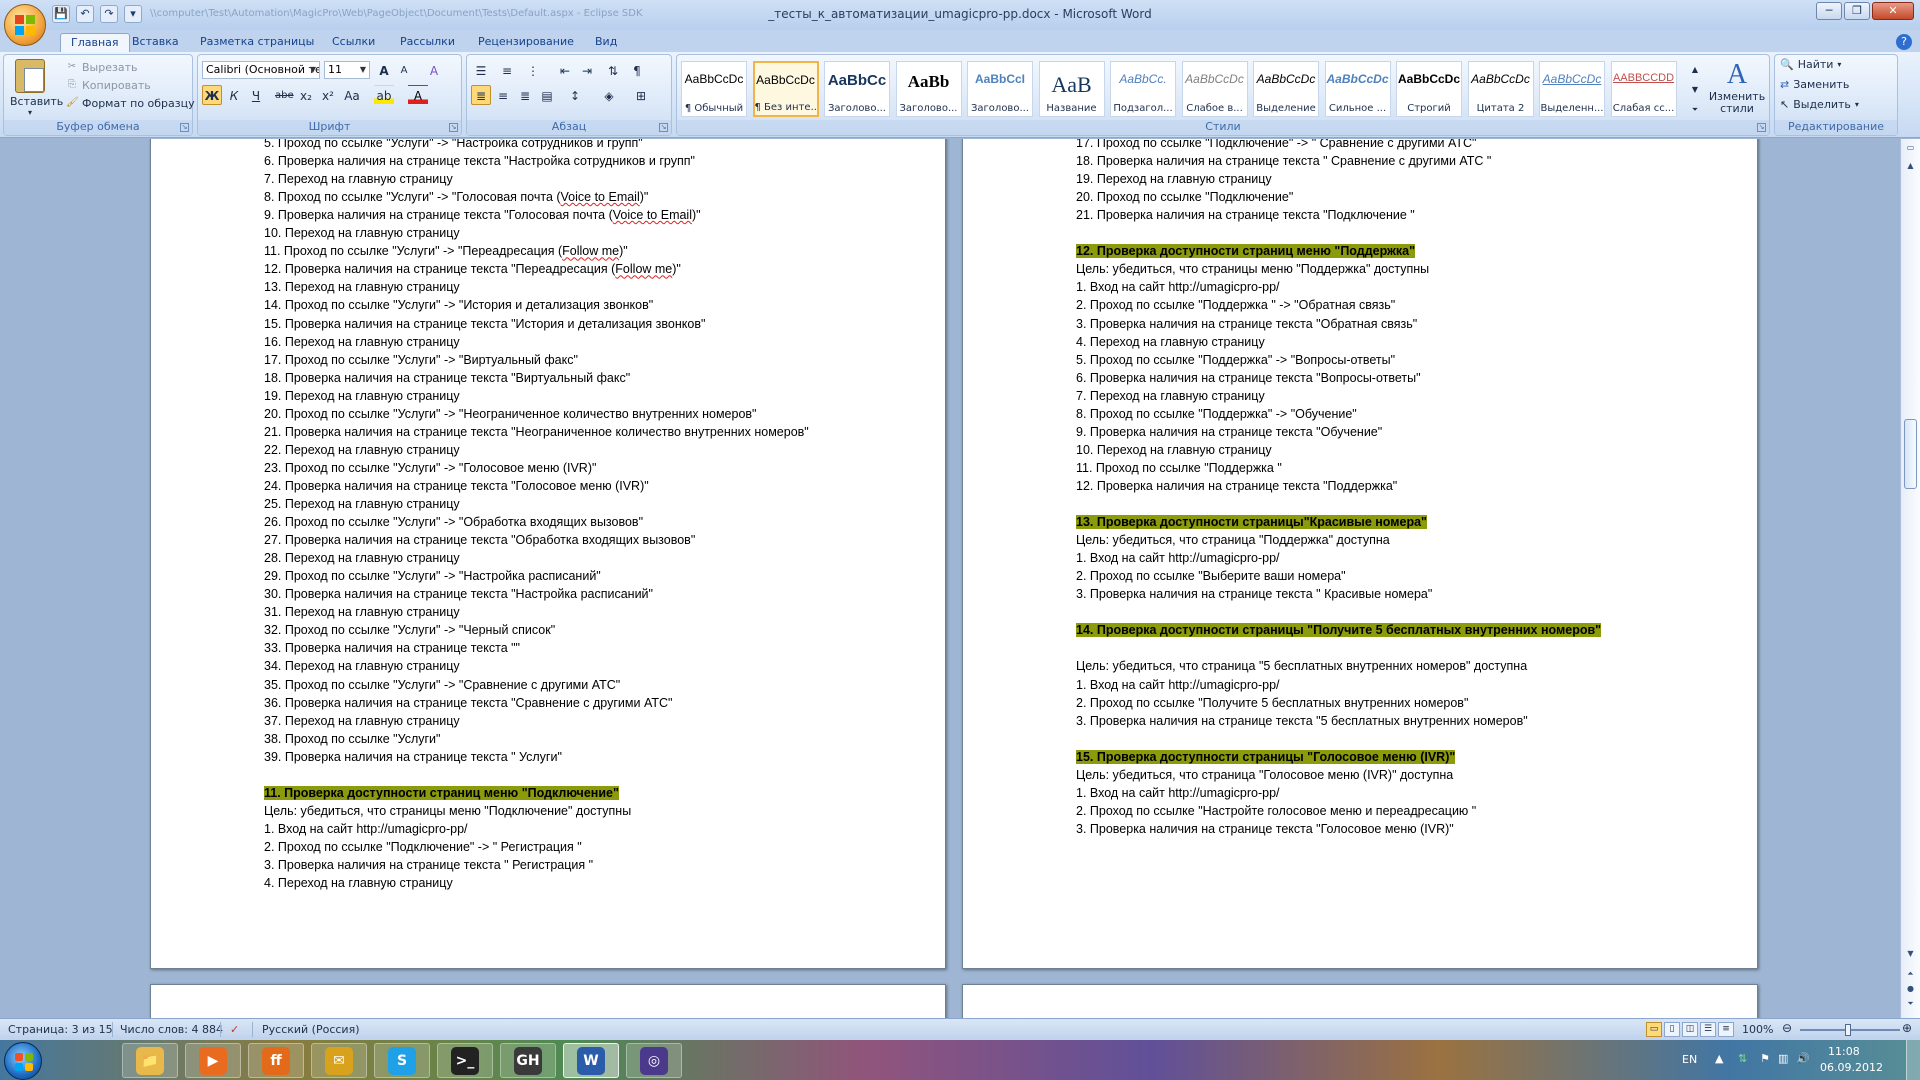 Image resolution: width=1920 pixels, height=1080 pixels. I want to click on font-color-button: A, so click(418, 95).